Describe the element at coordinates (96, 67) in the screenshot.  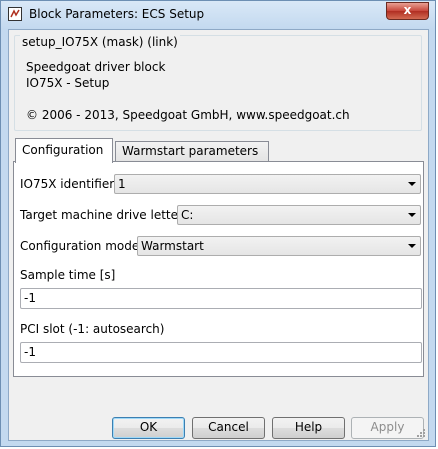
I see `description-line1: Speedgoat driver block` at that location.